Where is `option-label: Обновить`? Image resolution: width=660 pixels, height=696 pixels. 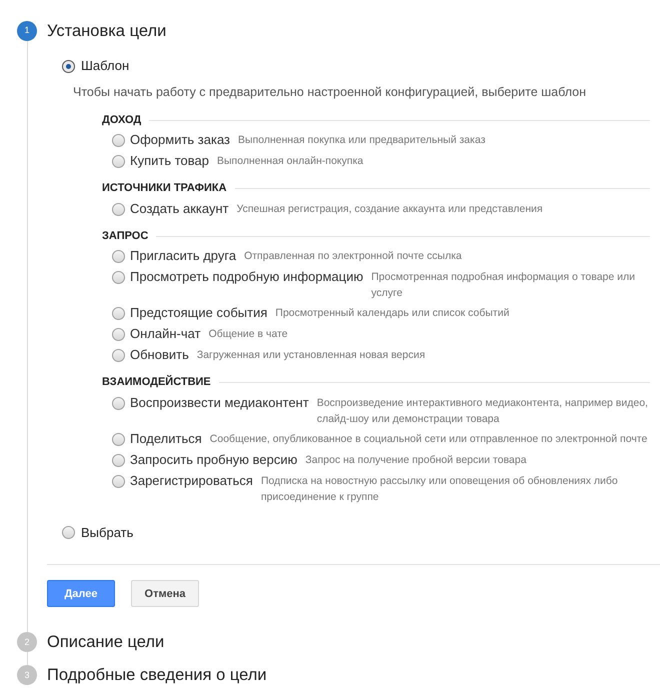 option-label: Обновить is located at coordinates (159, 355).